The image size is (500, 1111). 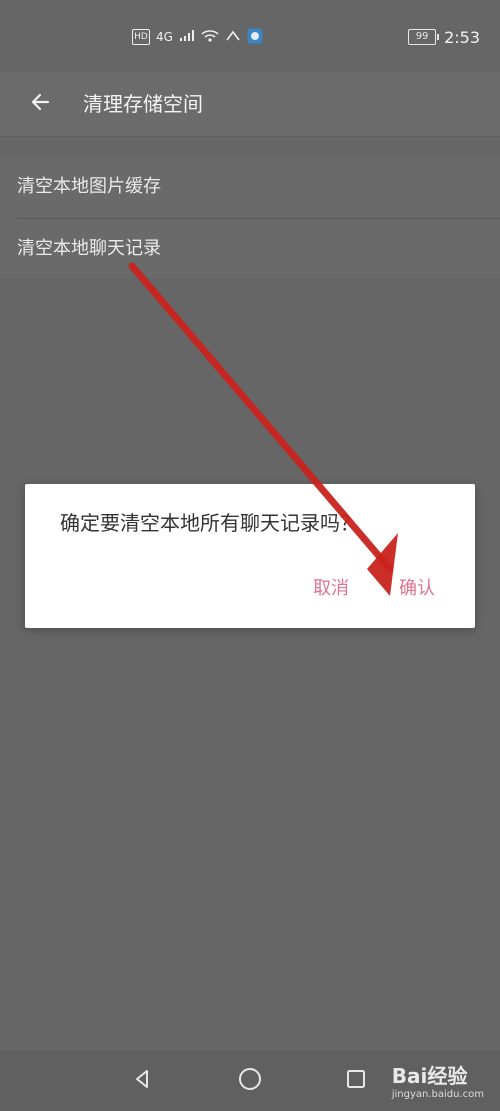 I want to click on cancel-button: 取消, so click(x=331, y=589).